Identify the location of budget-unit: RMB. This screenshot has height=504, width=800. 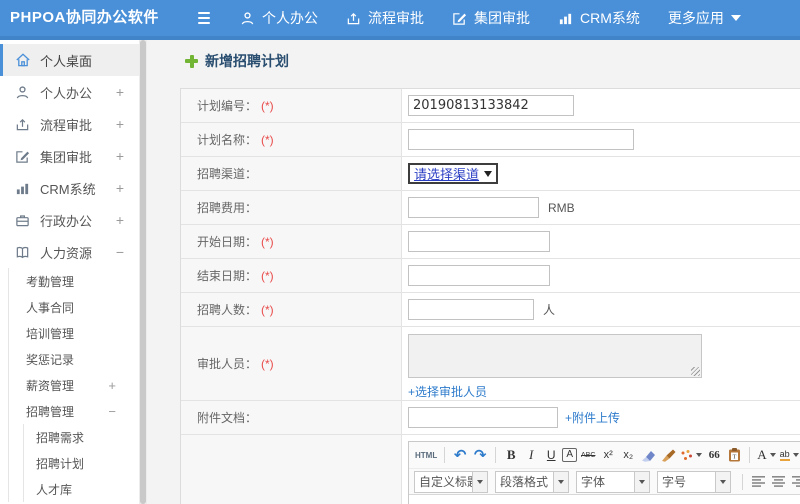
(561, 207).